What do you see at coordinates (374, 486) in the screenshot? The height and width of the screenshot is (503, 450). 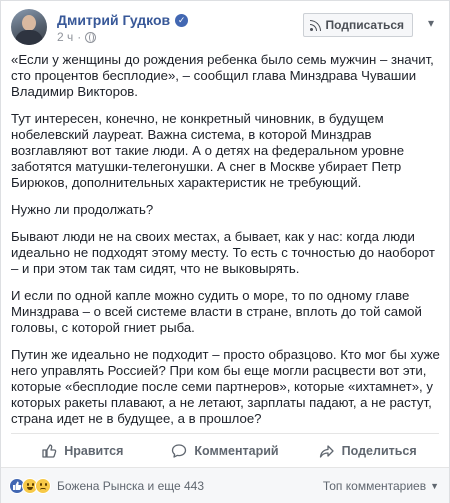 I see `top-comments-label: Топ комментариев` at bounding box center [374, 486].